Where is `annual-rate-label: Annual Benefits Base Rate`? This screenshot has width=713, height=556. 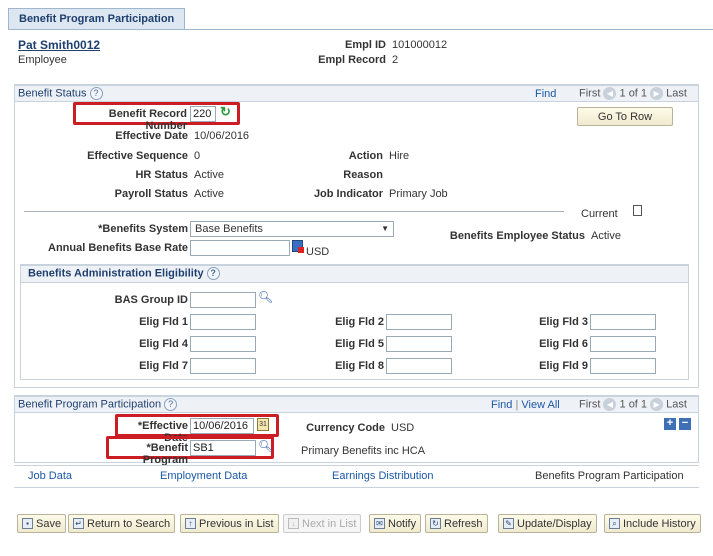 annual-rate-label: Annual Benefits Base Rate is located at coordinates (118, 248).